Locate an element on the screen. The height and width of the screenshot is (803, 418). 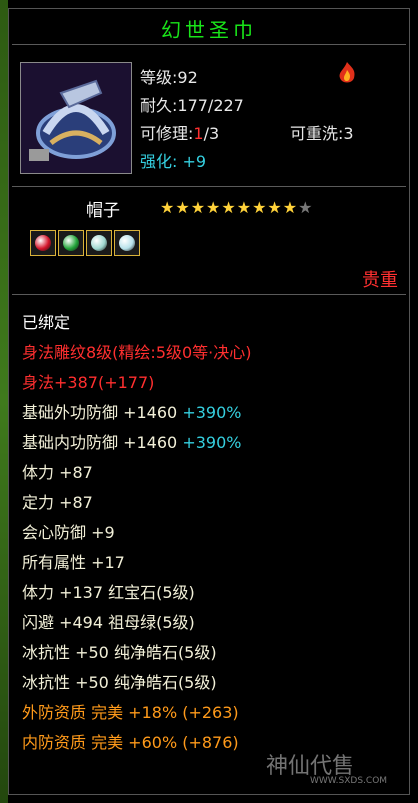
item-level: 等级:92 is located at coordinates (169, 77).